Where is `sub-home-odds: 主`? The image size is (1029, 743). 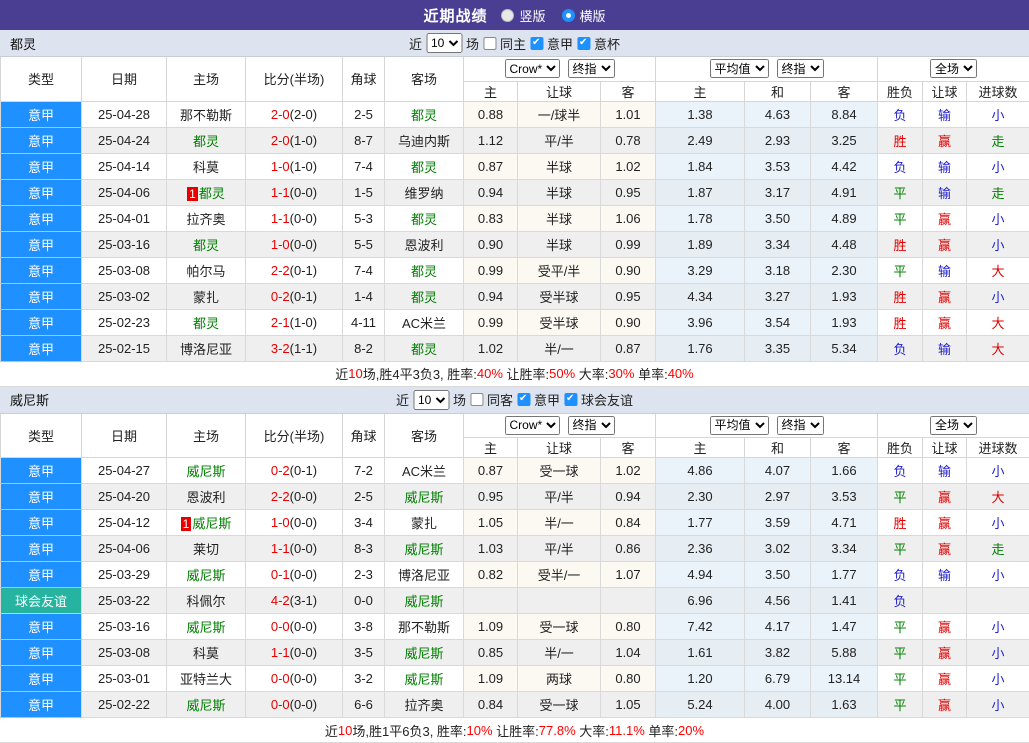 sub-home-odds: 主 is located at coordinates (491, 91).